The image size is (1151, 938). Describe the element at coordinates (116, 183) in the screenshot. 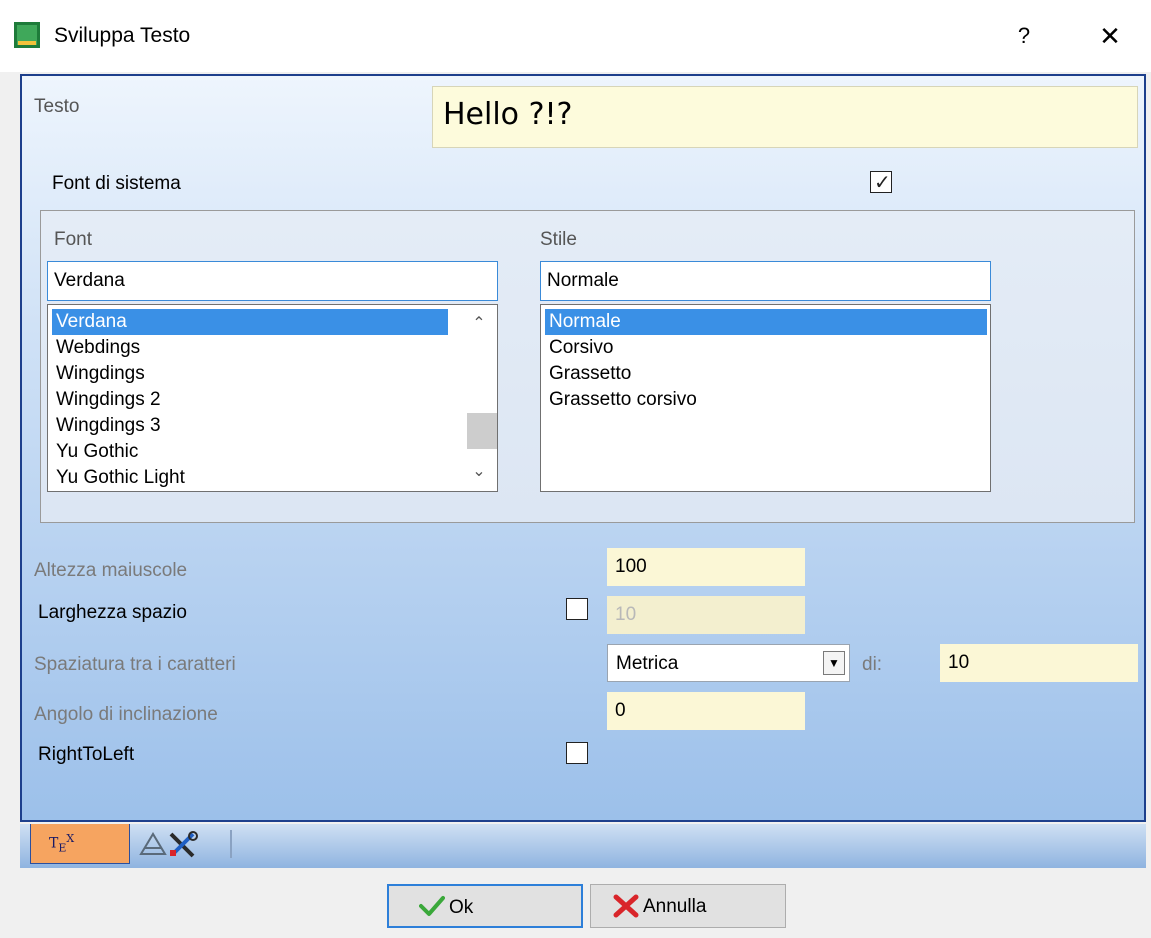

I see `system-font-label: Font di sistema` at that location.